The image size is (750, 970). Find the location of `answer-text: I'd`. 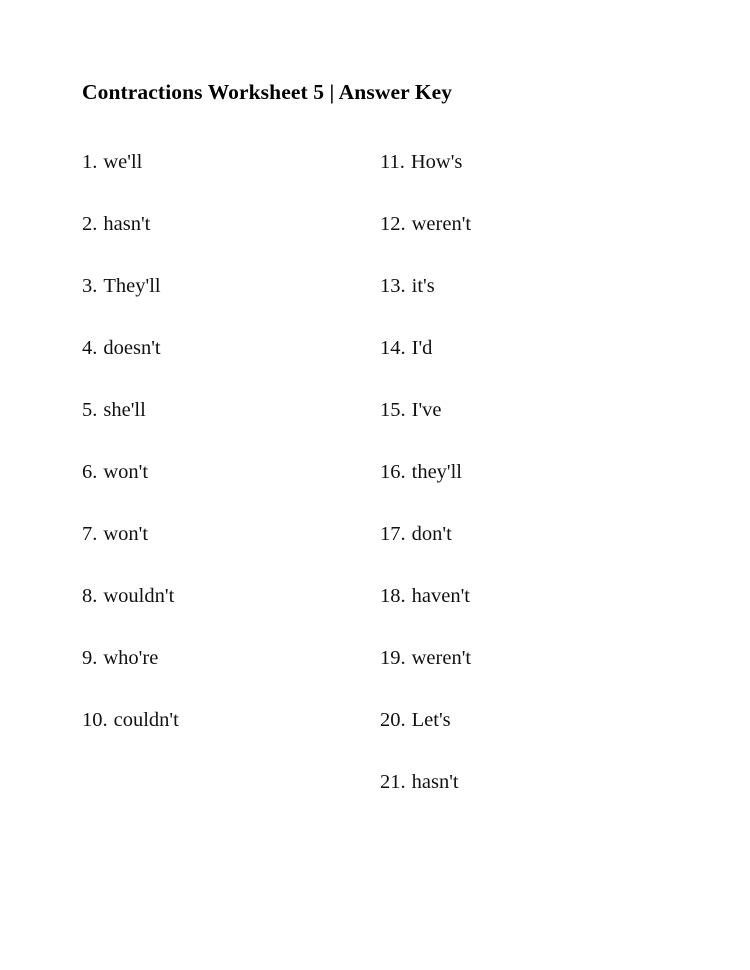

answer-text: I'd is located at coordinates (422, 348).